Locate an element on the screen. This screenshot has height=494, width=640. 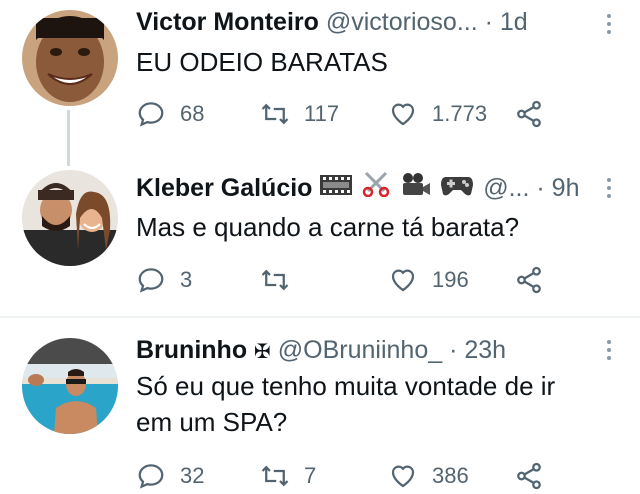
tweet-actions: 68 117 1.773 is located at coordinates (346, 114).